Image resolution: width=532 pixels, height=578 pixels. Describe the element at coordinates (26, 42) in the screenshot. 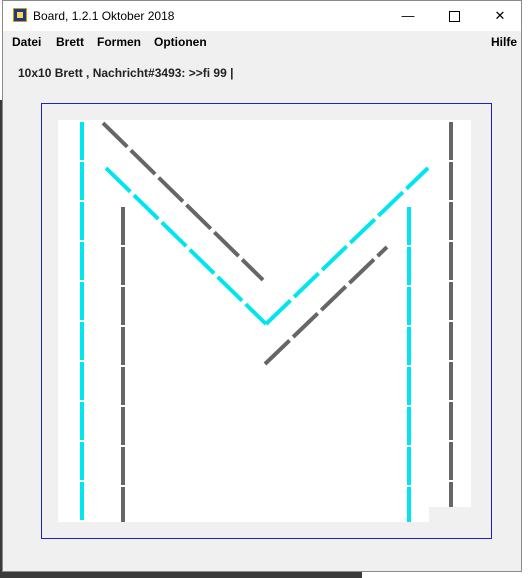

I see `menu-datei: Datei` at that location.